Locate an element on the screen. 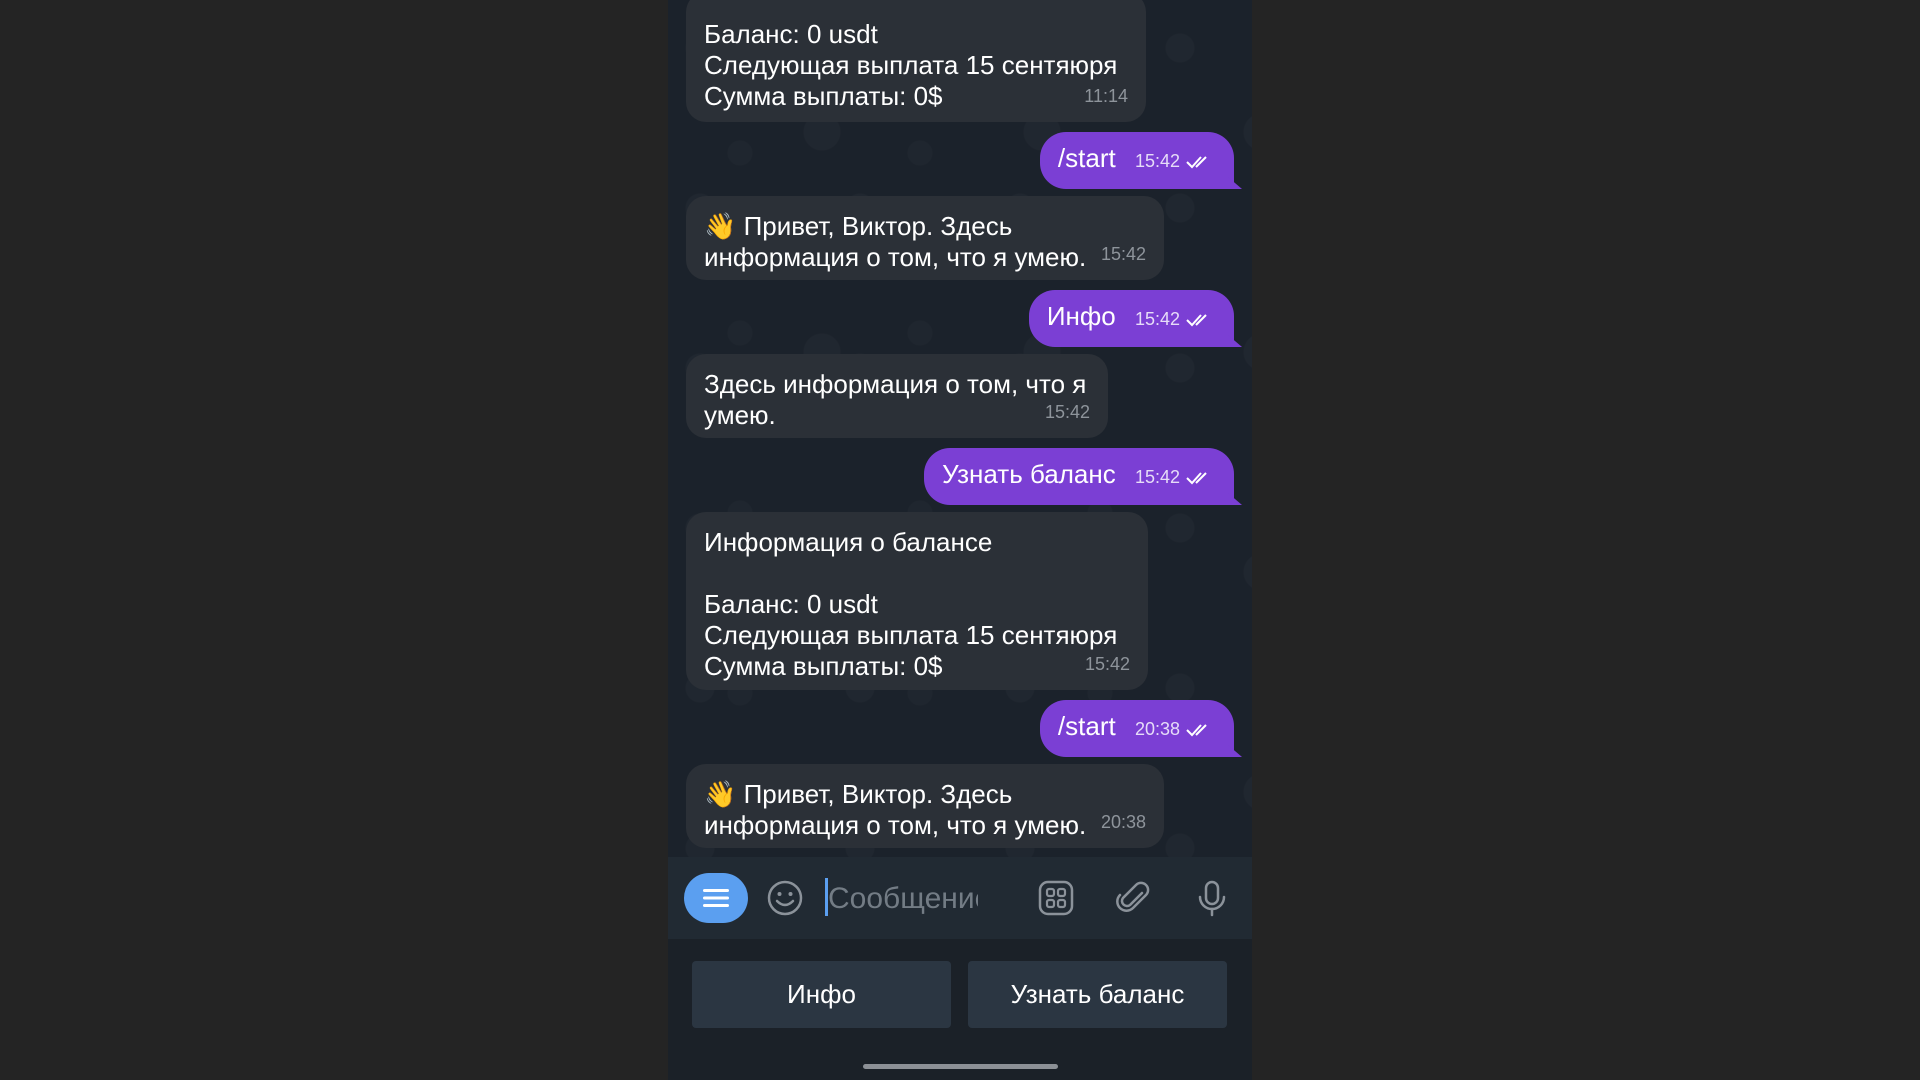 This screenshot has width=1920, height=1080. sticker-icon is located at coordinates (1056, 898).